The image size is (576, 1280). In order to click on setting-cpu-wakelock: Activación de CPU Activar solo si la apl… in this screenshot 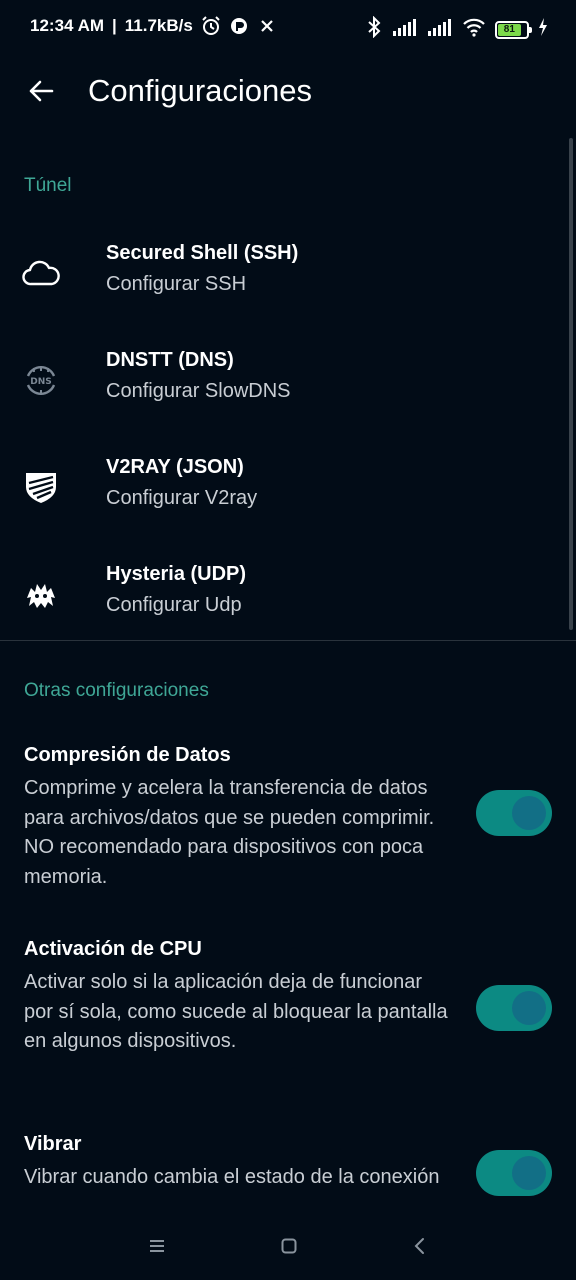, I will do `click(288, 1013)`.